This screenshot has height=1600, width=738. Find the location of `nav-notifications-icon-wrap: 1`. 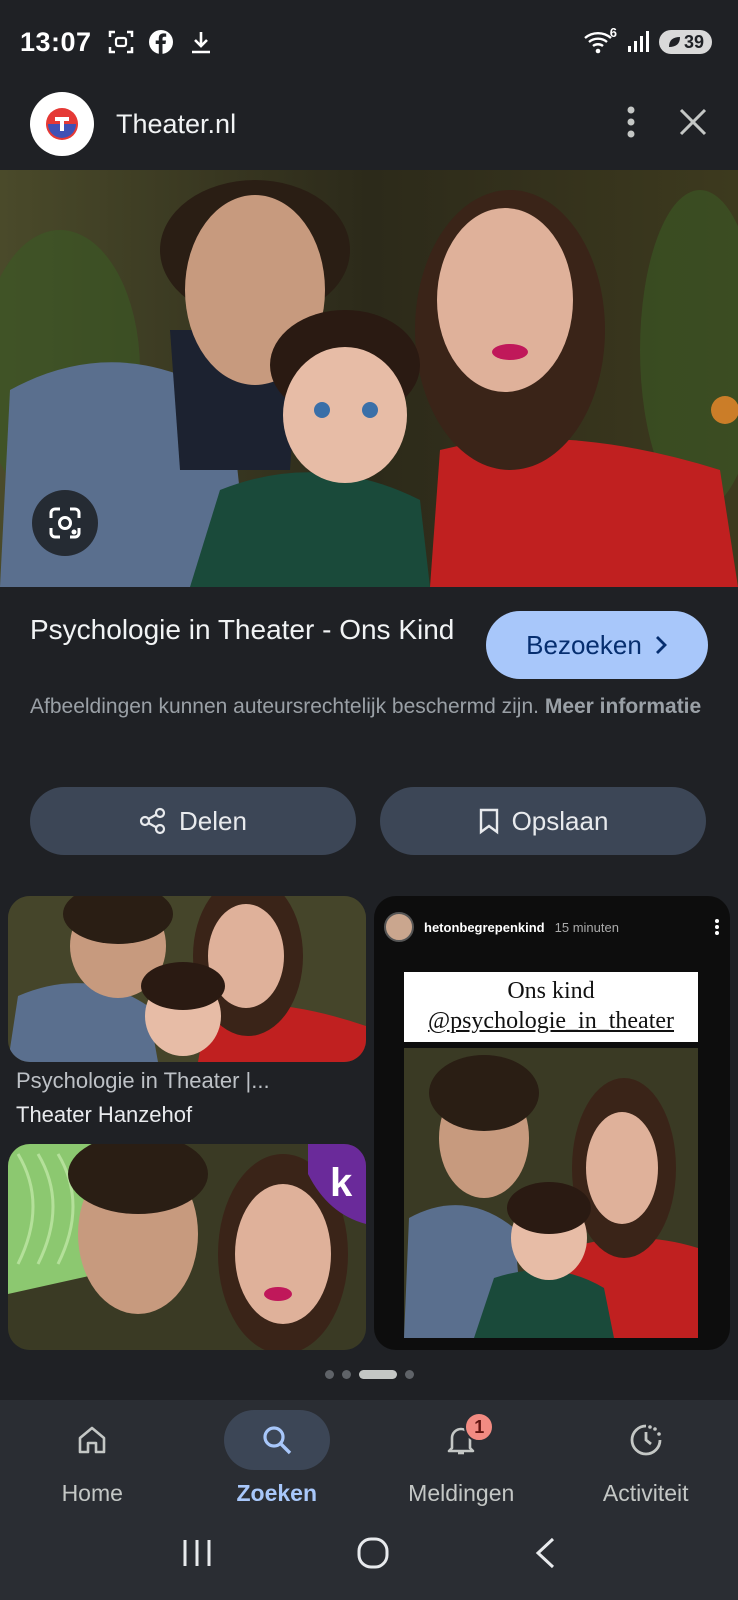

nav-notifications-icon-wrap: 1 is located at coordinates (461, 1440).